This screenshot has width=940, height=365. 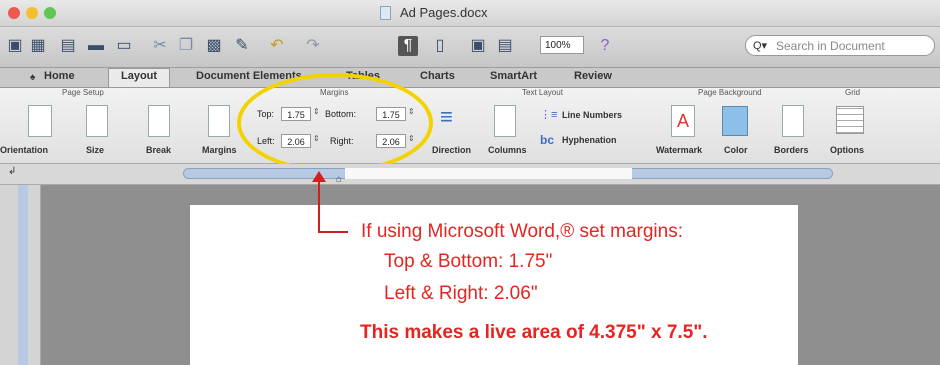 I want to click on options-button: Options, so click(x=847, y=150).